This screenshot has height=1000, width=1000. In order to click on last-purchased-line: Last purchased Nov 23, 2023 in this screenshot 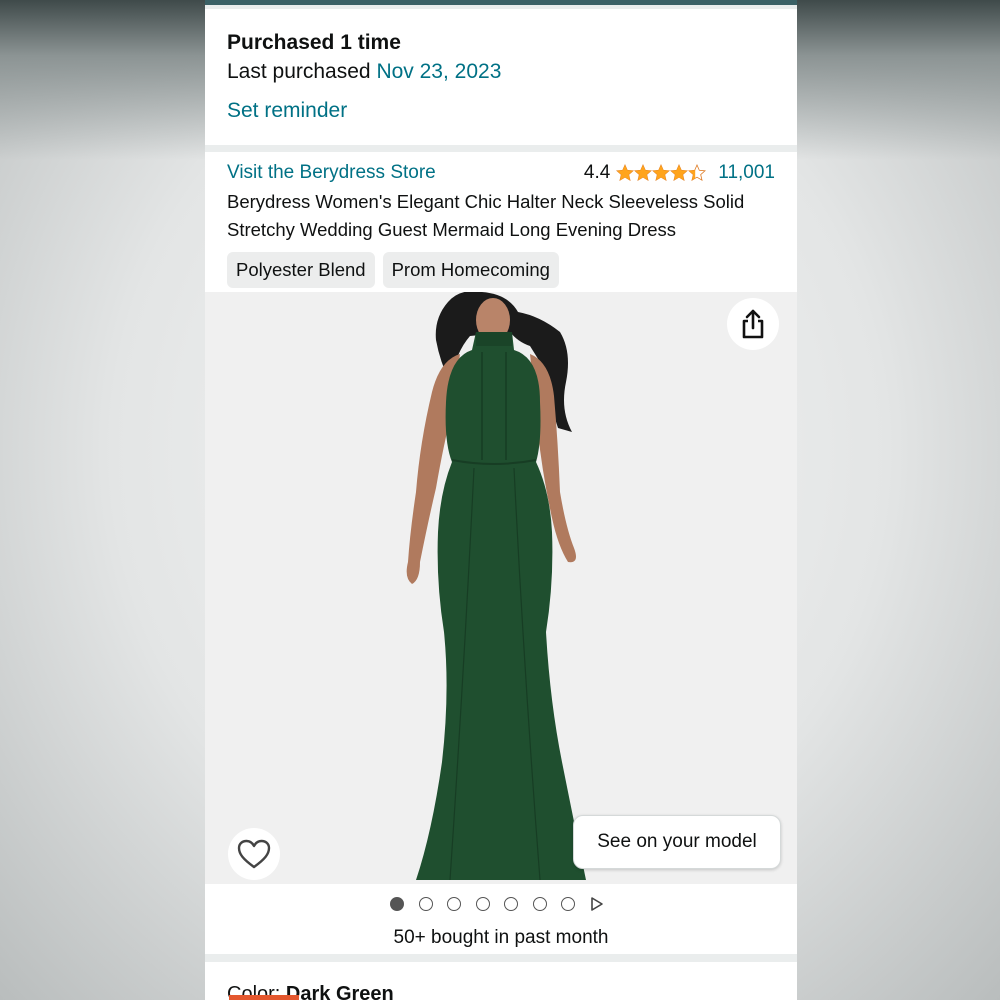, I will do `click(501, 72)`.